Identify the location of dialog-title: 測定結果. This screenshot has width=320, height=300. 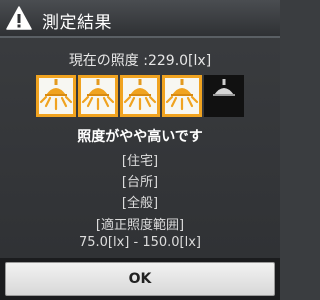
(77, 23).